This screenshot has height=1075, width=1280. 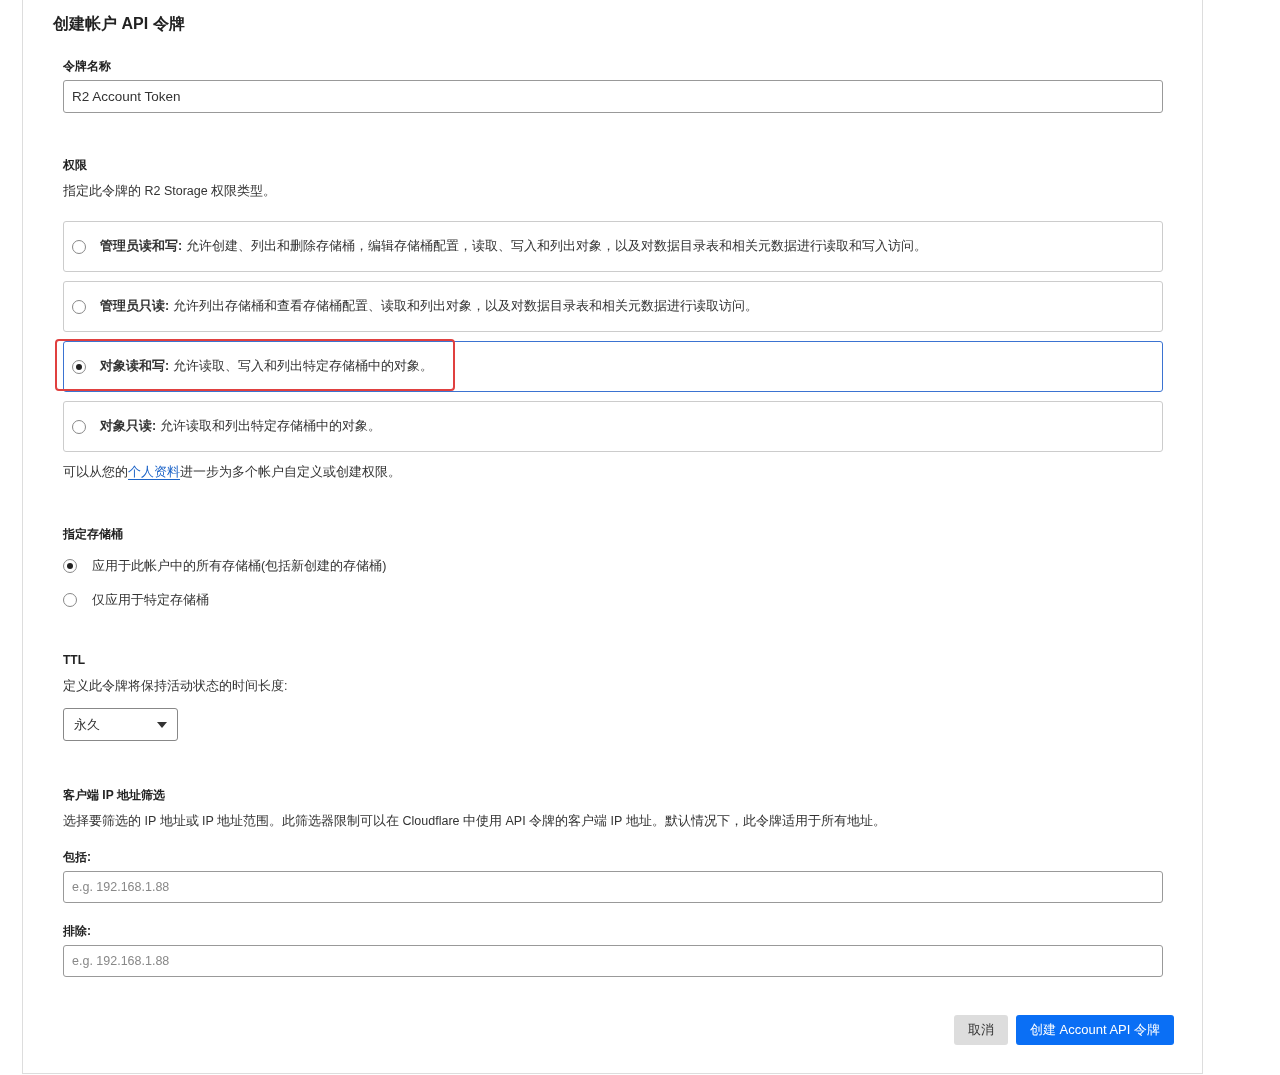 I want to click on section-heading: 权限, so click(x=75, y=165).